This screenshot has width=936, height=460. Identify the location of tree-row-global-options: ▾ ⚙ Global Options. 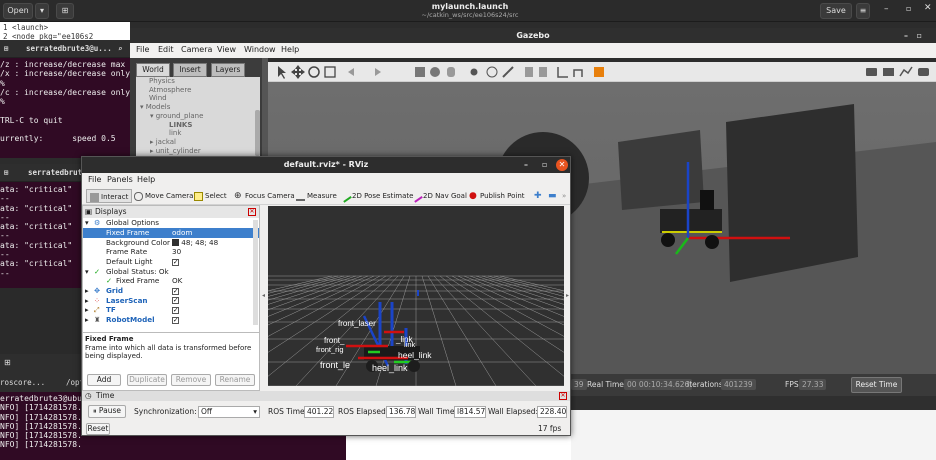
(171, 223).